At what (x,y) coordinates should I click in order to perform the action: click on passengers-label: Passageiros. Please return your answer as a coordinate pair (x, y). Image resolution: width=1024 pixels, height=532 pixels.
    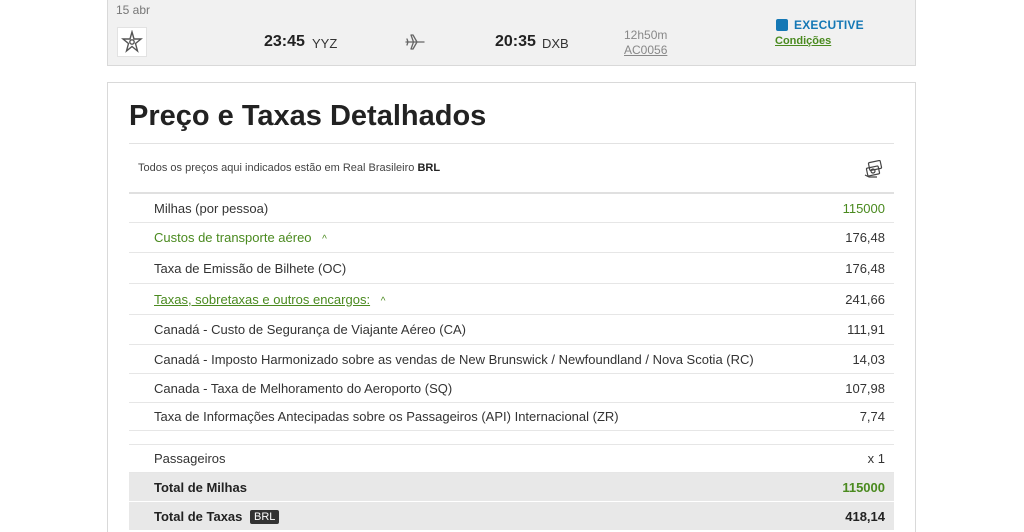
    Looking at the image, I should click on (190, 458).